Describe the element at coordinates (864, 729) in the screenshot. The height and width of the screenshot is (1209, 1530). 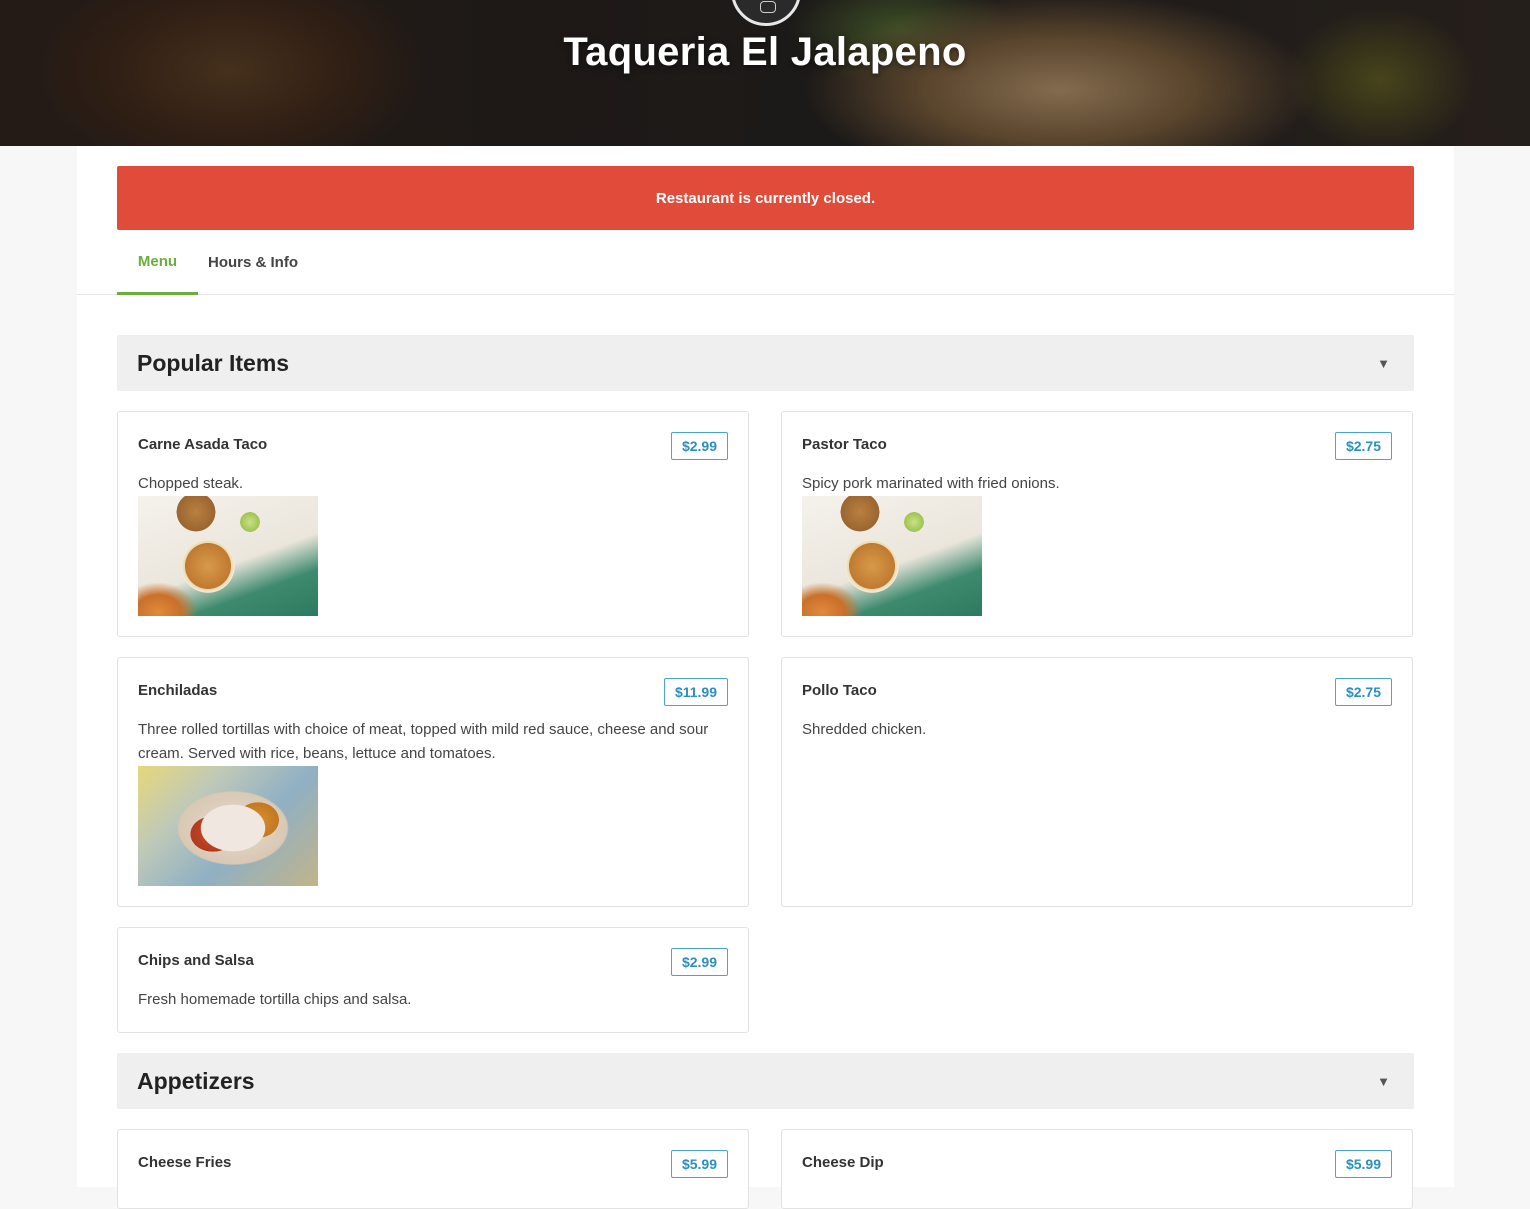
I see `item-description: Shredded chicken.` at that location.